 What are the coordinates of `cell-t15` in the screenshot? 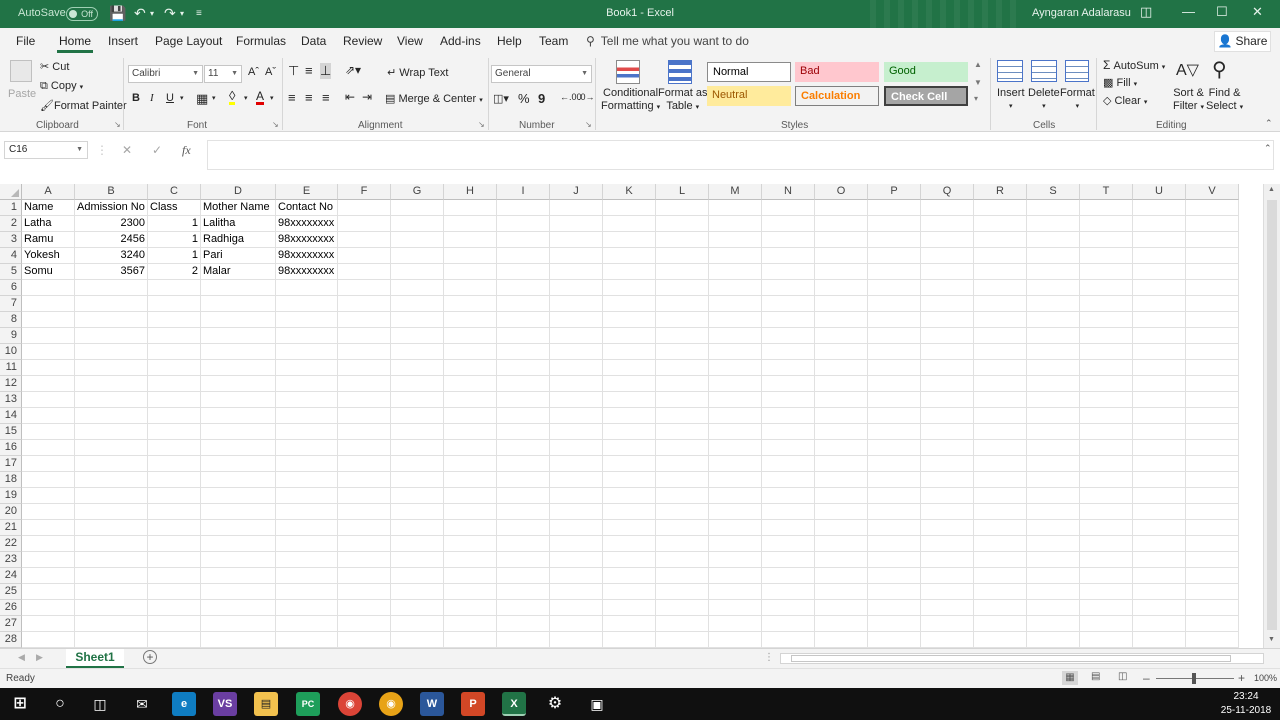 It's located at (1106, 432).